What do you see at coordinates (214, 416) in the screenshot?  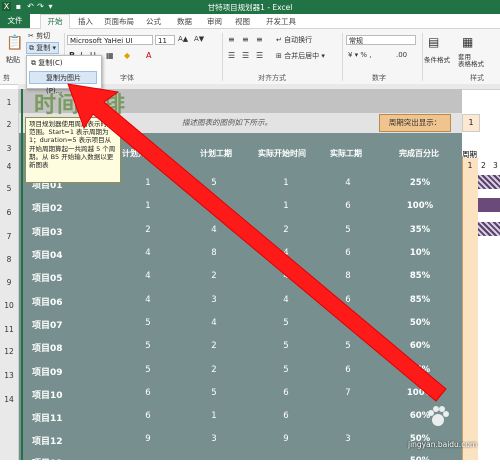 I see `plan-duration-cell: 1` at bounding box center [214, 416].